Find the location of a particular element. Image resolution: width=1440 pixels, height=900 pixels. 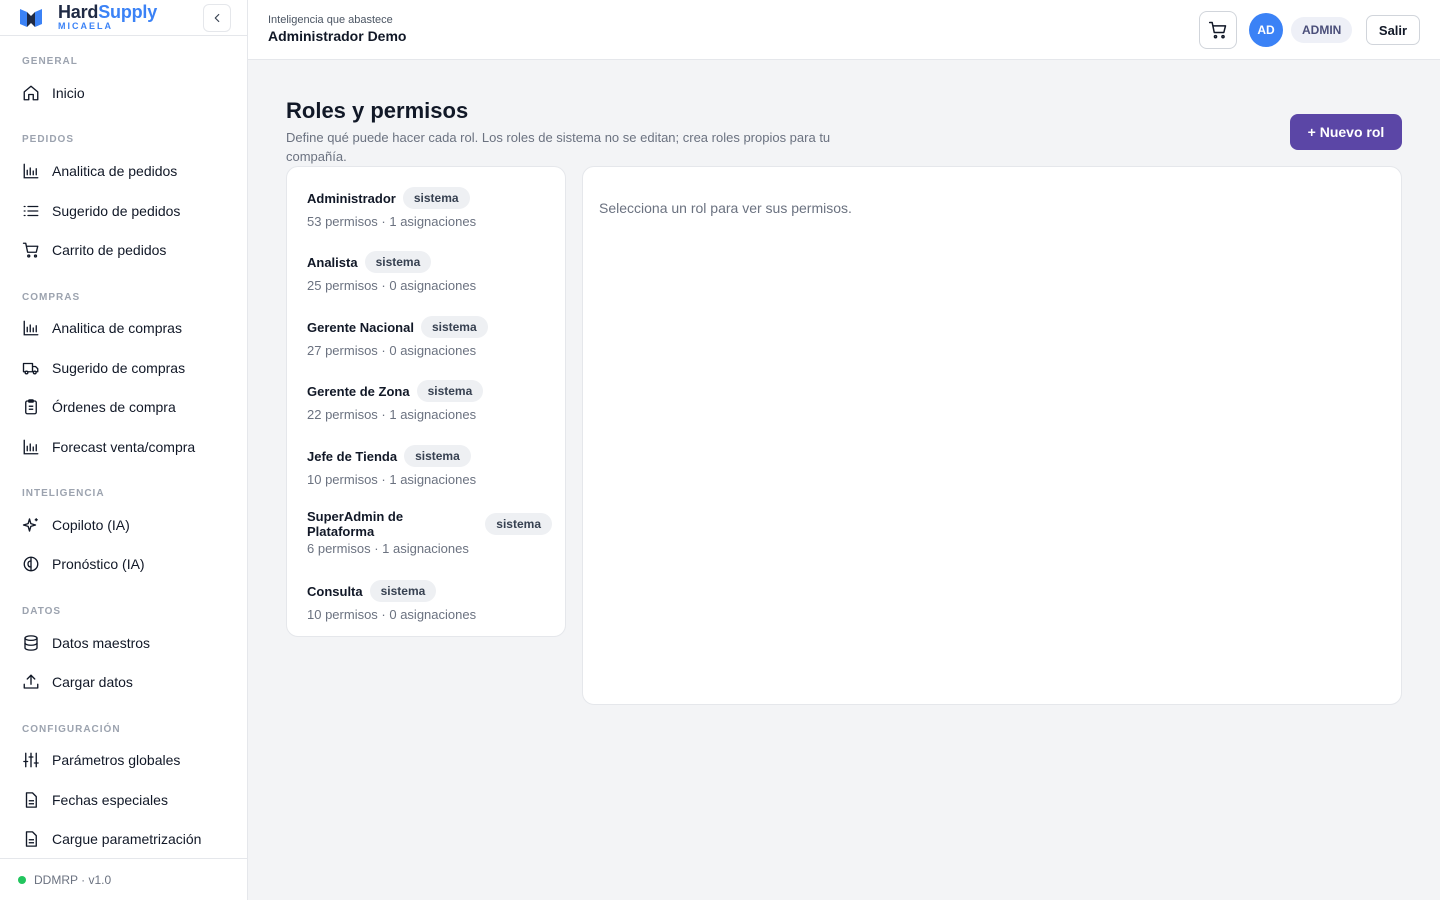

version-label: DDMRP · v1.0 is located at coordinates (73, 879).